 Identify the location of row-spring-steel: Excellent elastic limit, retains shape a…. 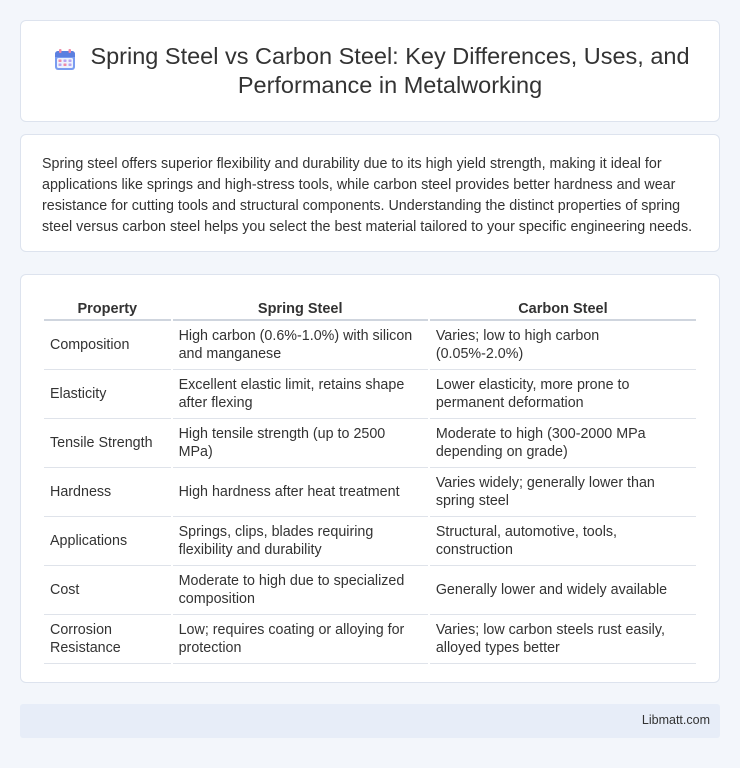
(300, 394).